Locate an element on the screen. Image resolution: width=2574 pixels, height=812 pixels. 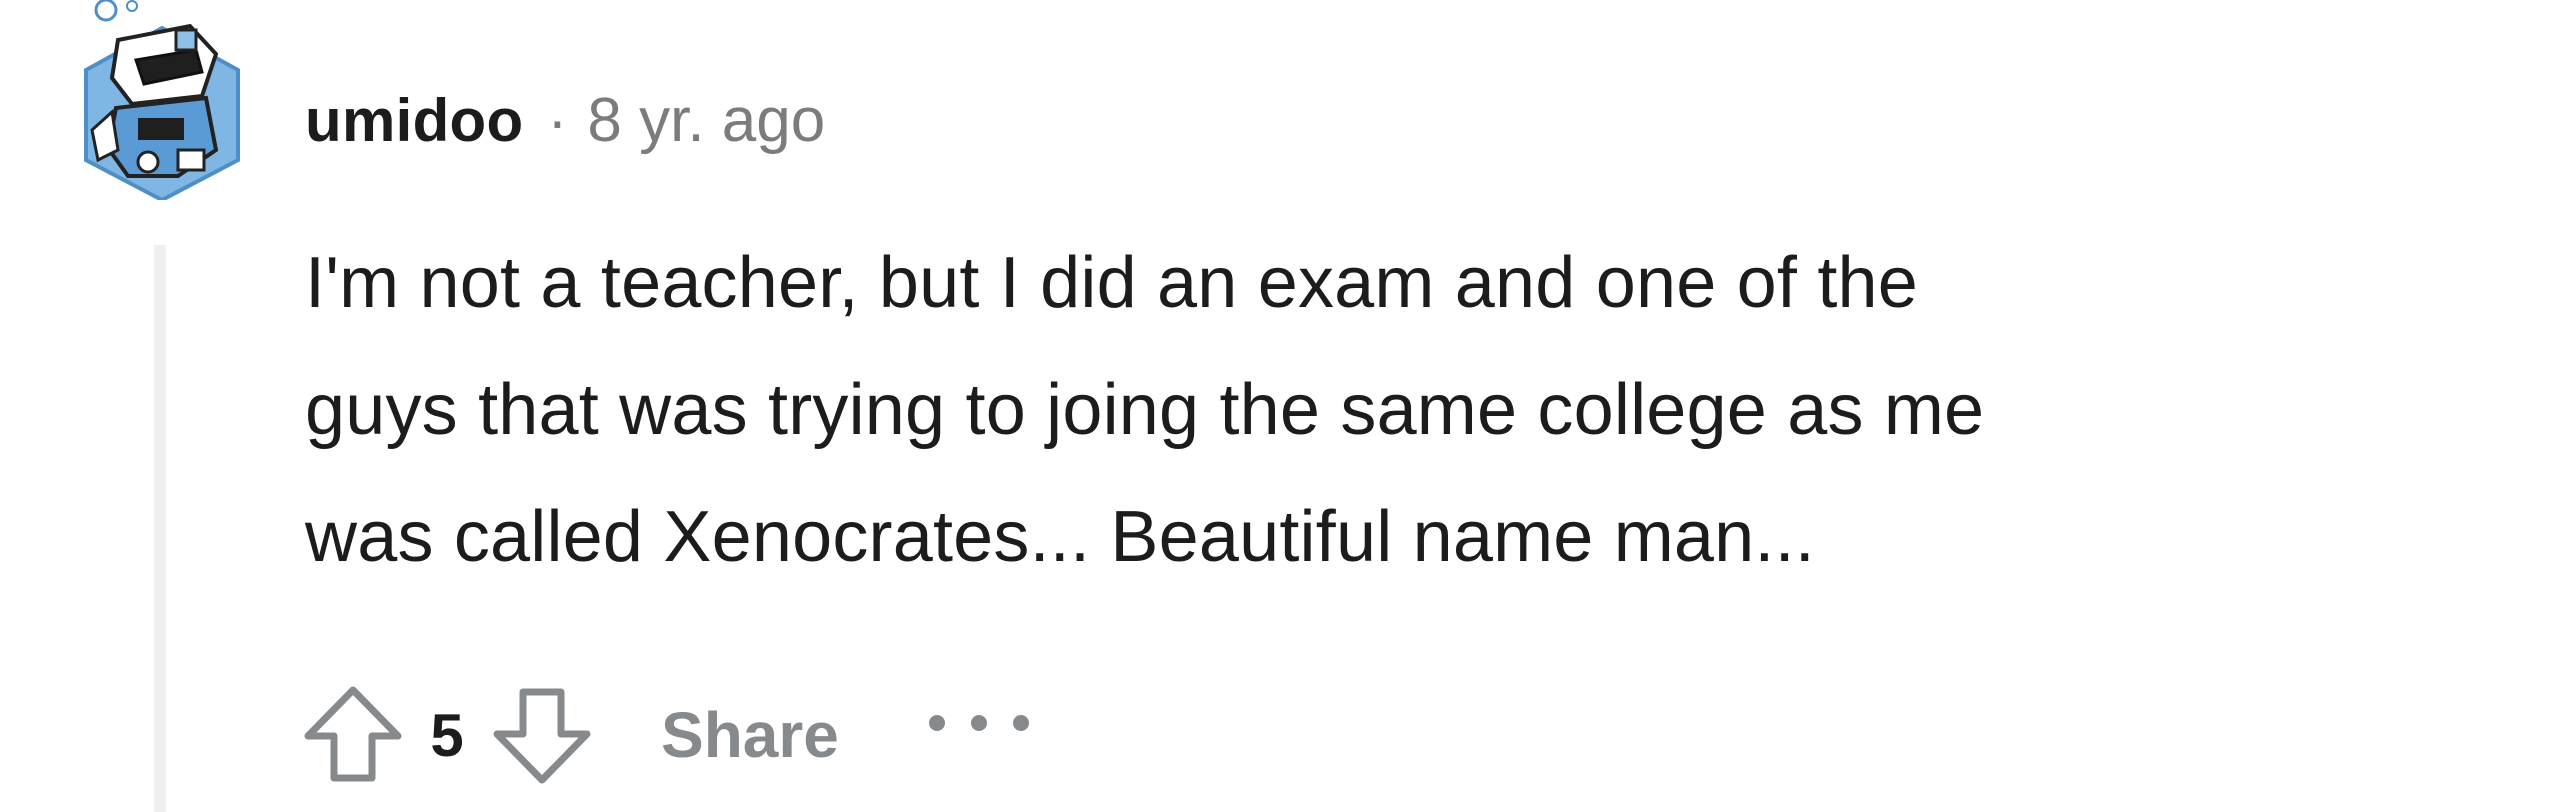
thread-line is located at coordinates (160, 528).